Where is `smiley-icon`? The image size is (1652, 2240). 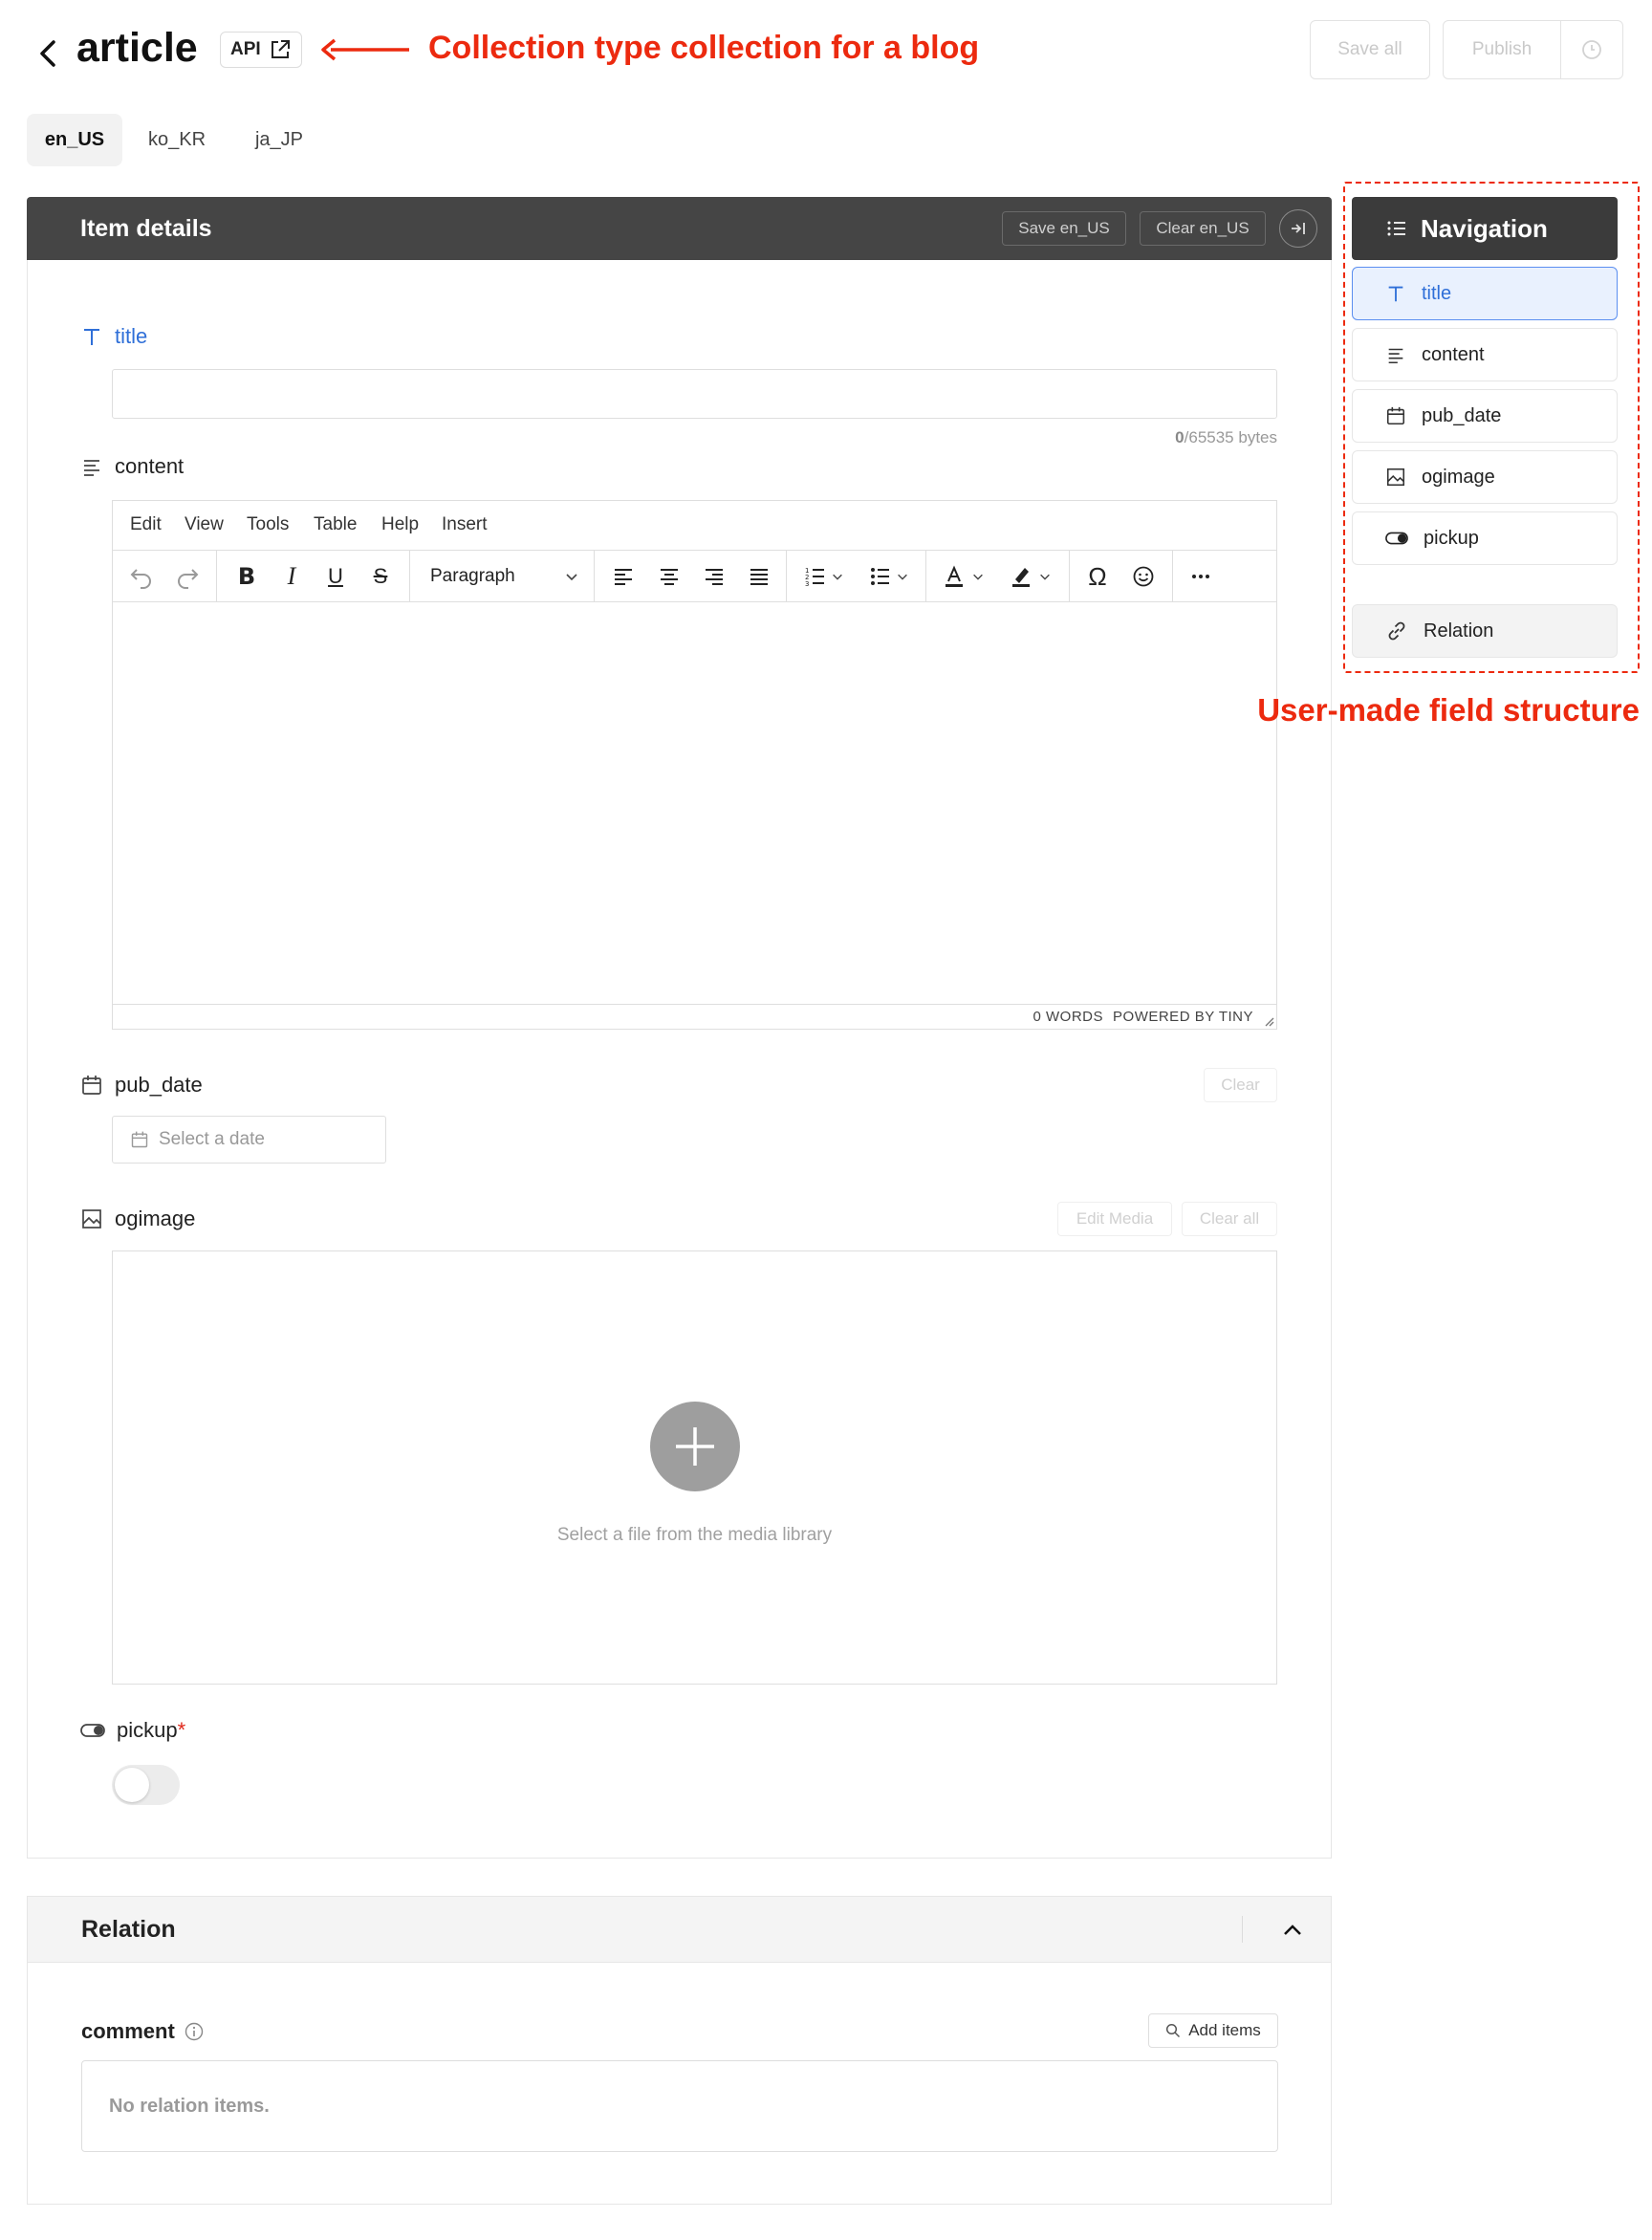
smiley-icon is located at coordinates (1143, 576).